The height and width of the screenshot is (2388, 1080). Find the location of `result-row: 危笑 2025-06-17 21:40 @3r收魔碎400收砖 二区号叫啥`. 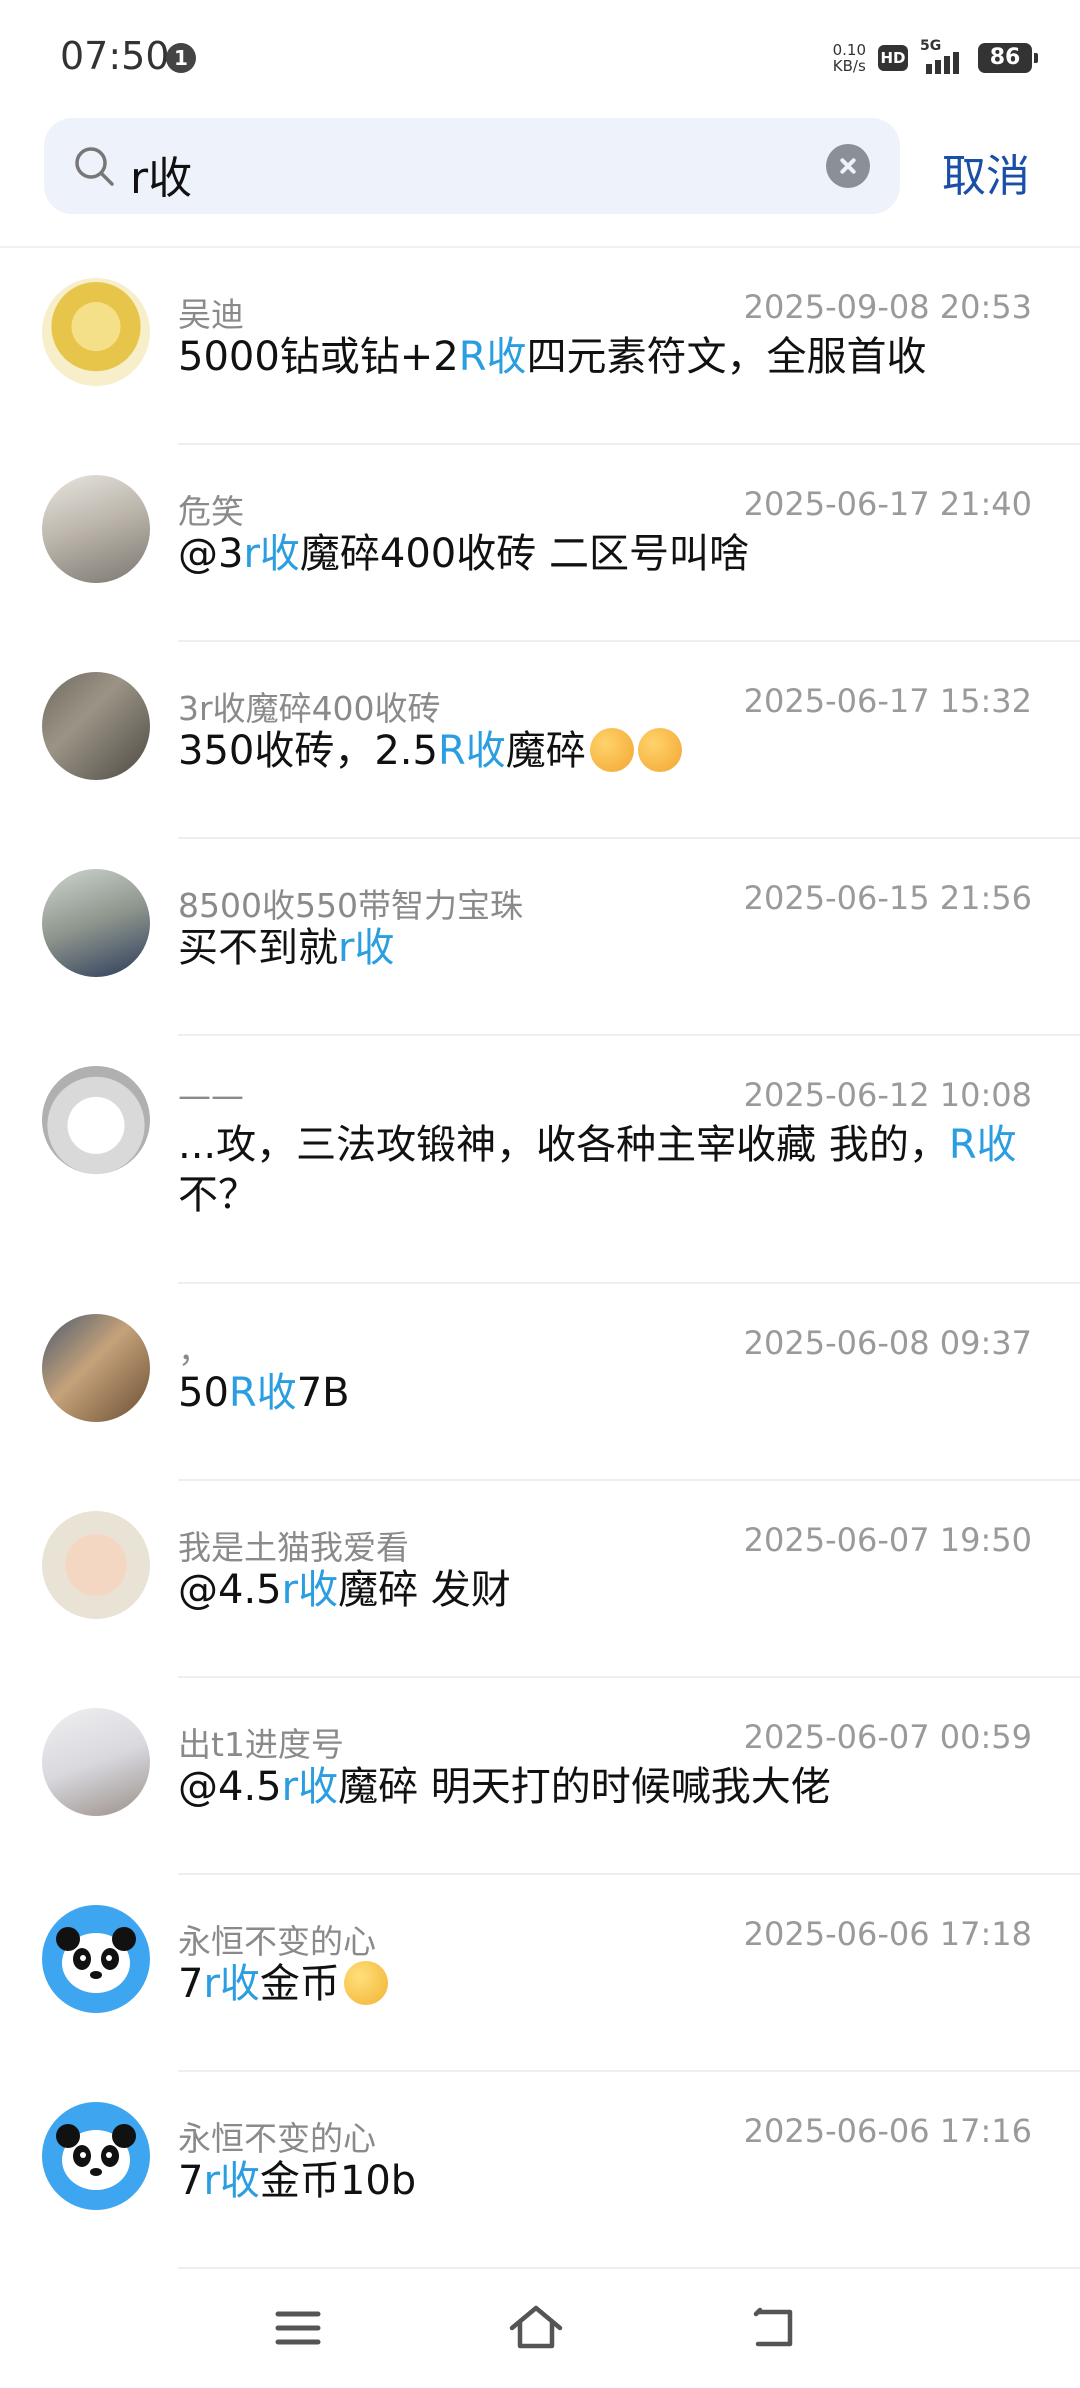

result-row: 危笑 2025-06-17 21:40 @3r收魔碎400收砖 二区号叫啥 is located at coordinates (540, 543).